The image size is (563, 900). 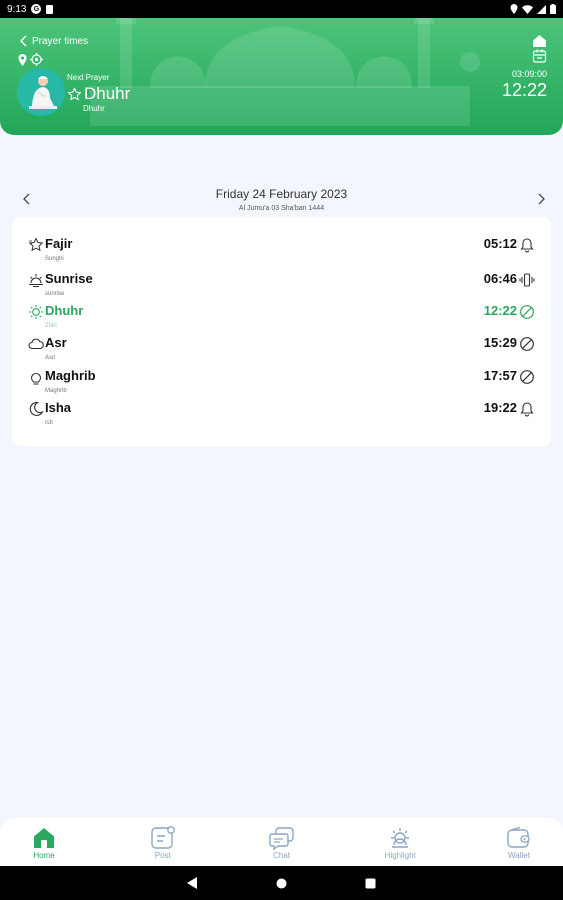 What do you see at coordinates (281, 284) in the screenshot?
I see `prayer-row-sunrise: Sunrise sunrise 06:46` at bounding box center [281, 284].